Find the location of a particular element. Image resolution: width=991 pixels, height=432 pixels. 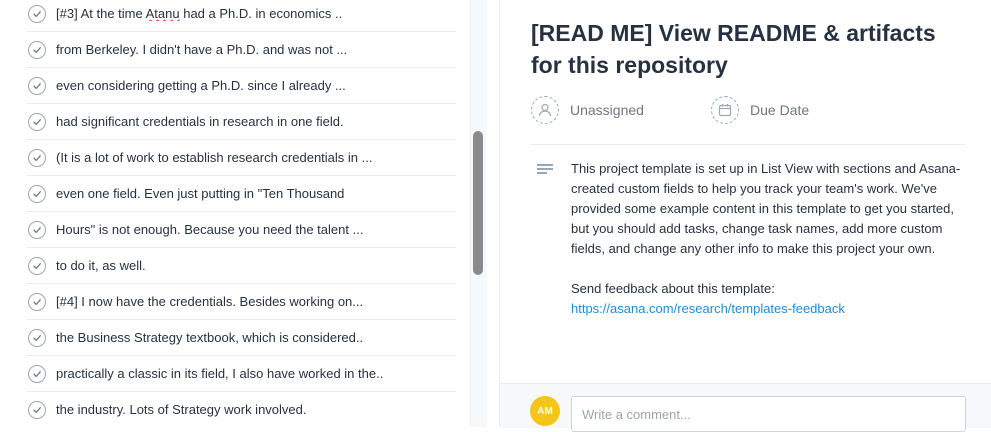

avatar: AM is located at coordinates (545, 411).